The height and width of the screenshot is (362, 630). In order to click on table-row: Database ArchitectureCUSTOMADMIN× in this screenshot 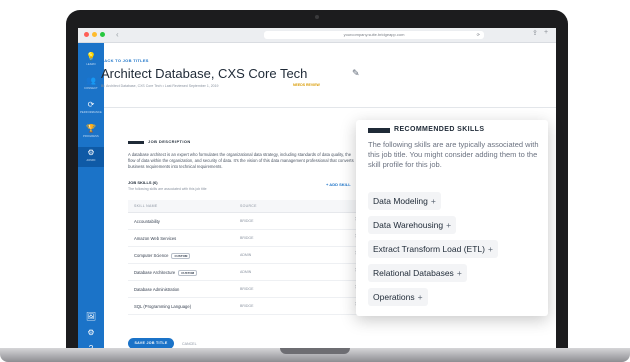, I will do `click(245, 272)`.